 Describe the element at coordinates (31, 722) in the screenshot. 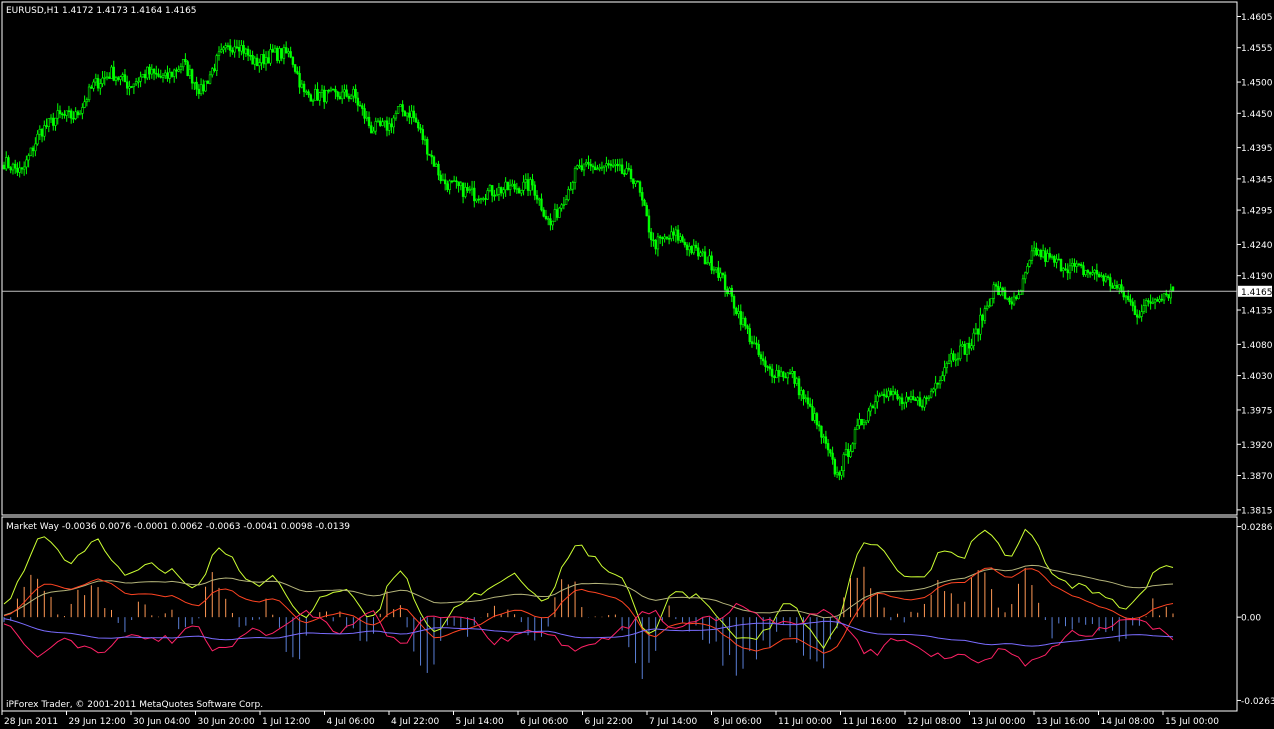

I see `x-tick-label: 28 Jun 2011` at that location.